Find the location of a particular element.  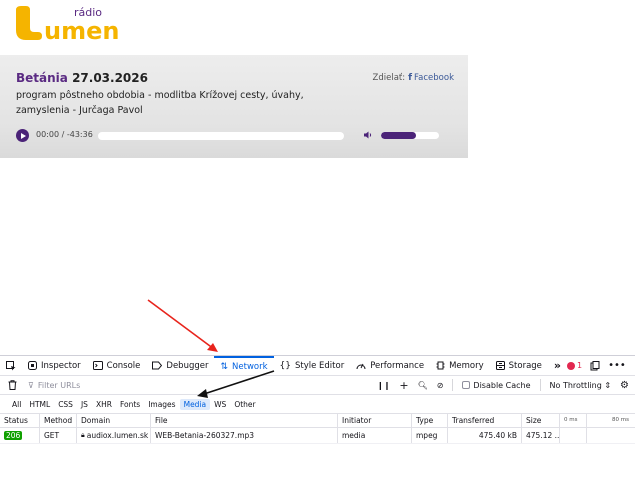

tab-memory: Memory is located at coordinates (460, 366).